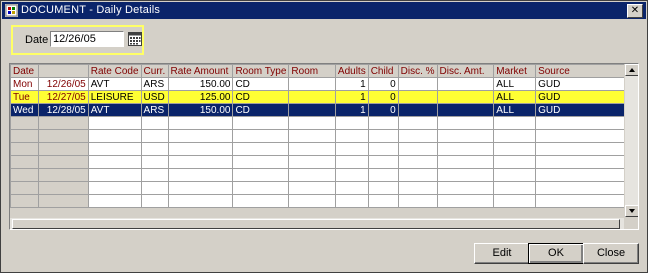 This screenshot has width=648, height=273. What do you see at coordinates (114, 110) in the screenshot?
I see `cell-rate-code: AVT` at bounding box center [114, 110].